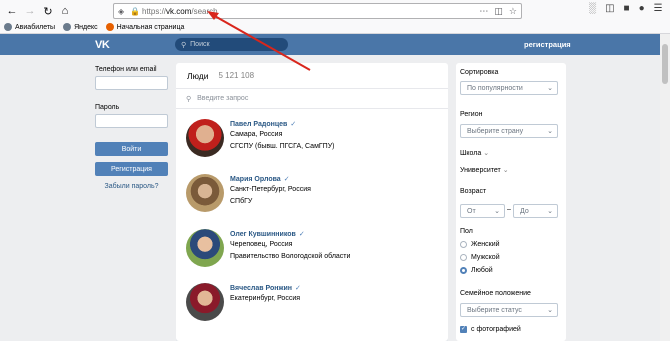  I want to click on annotation-arrow, so click(259, 41).